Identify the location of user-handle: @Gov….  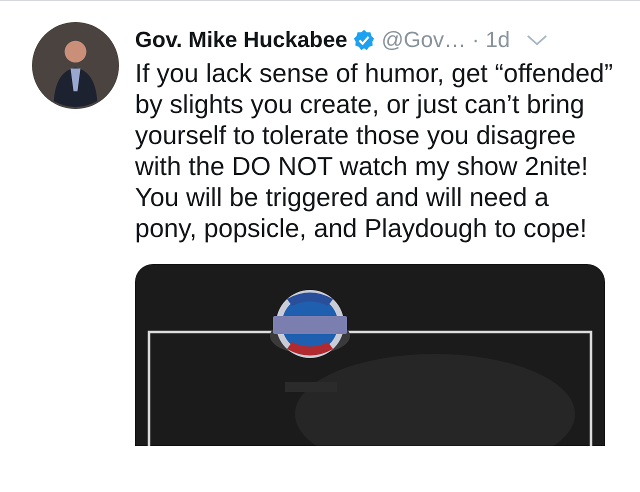
(423, 40).